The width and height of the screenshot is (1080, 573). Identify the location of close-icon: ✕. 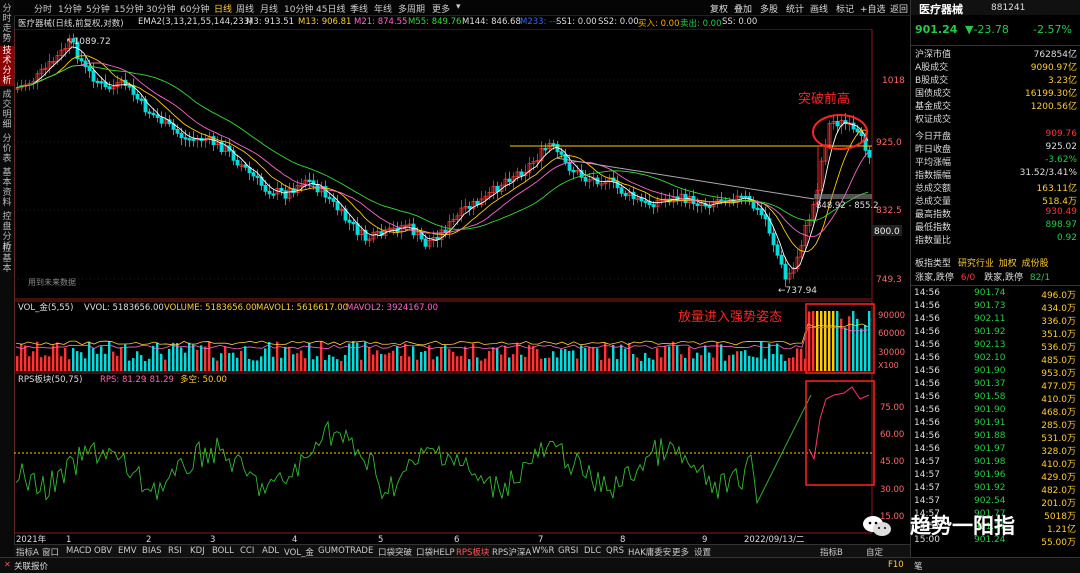
(7, 564).